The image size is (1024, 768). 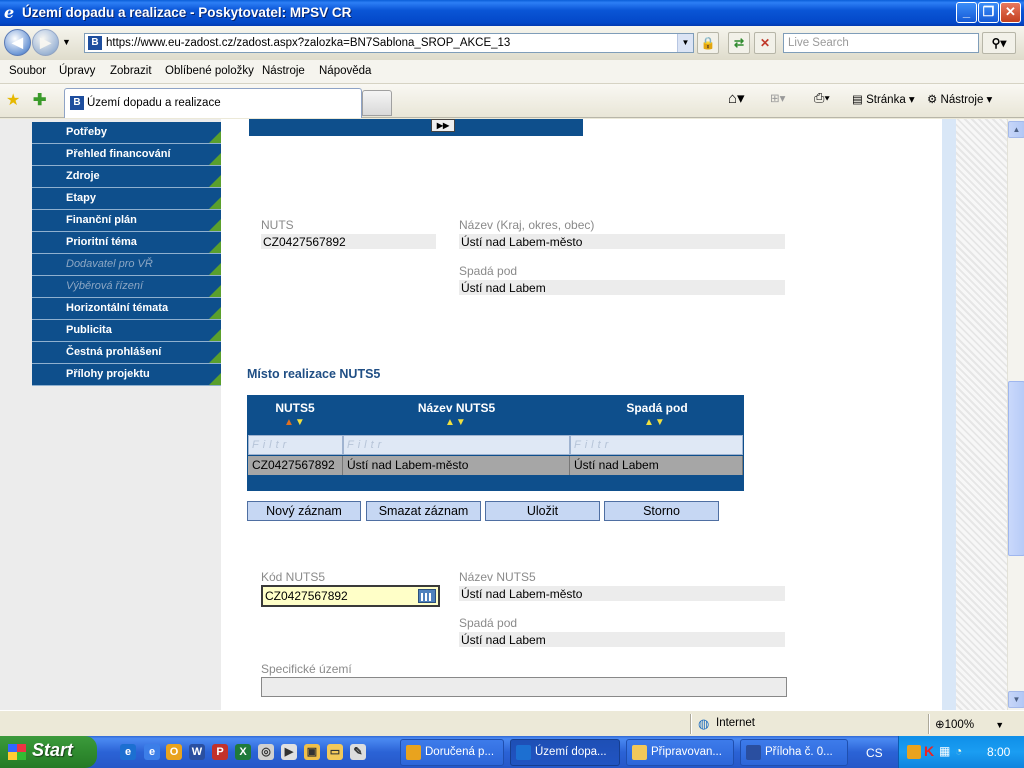 I want to click on ie7-quicklaunch-icon: e, so click(x=152, y=752).